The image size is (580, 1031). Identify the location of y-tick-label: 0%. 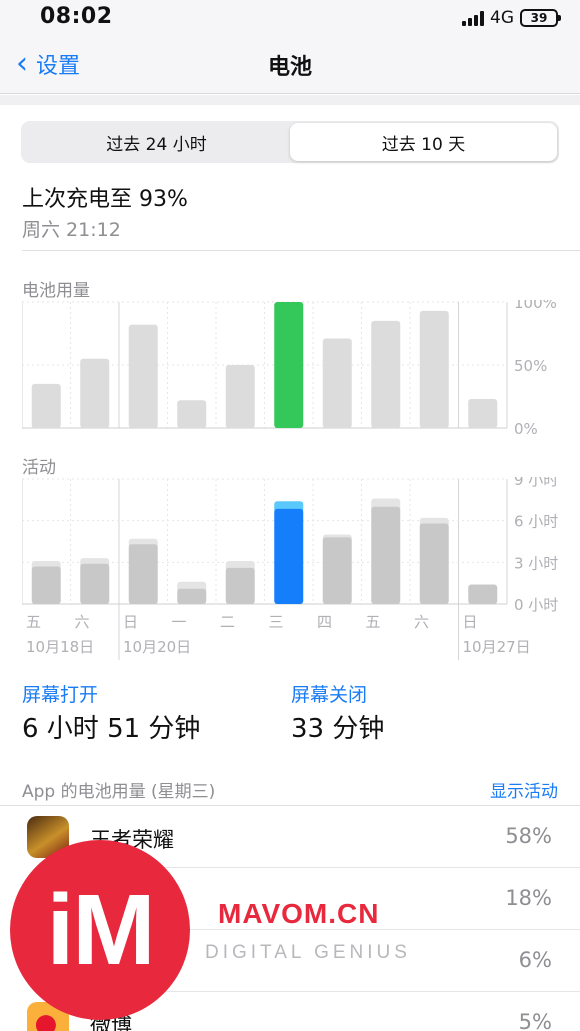
(526, 429).